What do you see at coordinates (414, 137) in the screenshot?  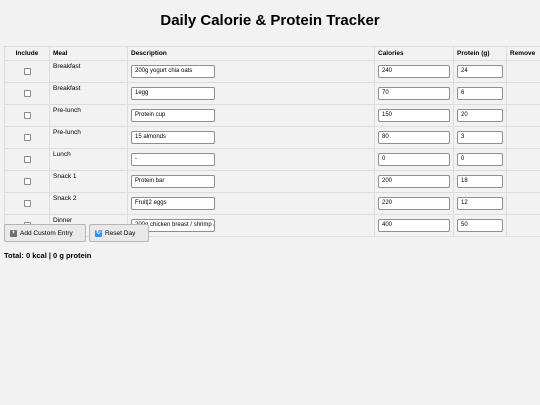 I see `calories-input: 80` at bounding box center [414, 137].